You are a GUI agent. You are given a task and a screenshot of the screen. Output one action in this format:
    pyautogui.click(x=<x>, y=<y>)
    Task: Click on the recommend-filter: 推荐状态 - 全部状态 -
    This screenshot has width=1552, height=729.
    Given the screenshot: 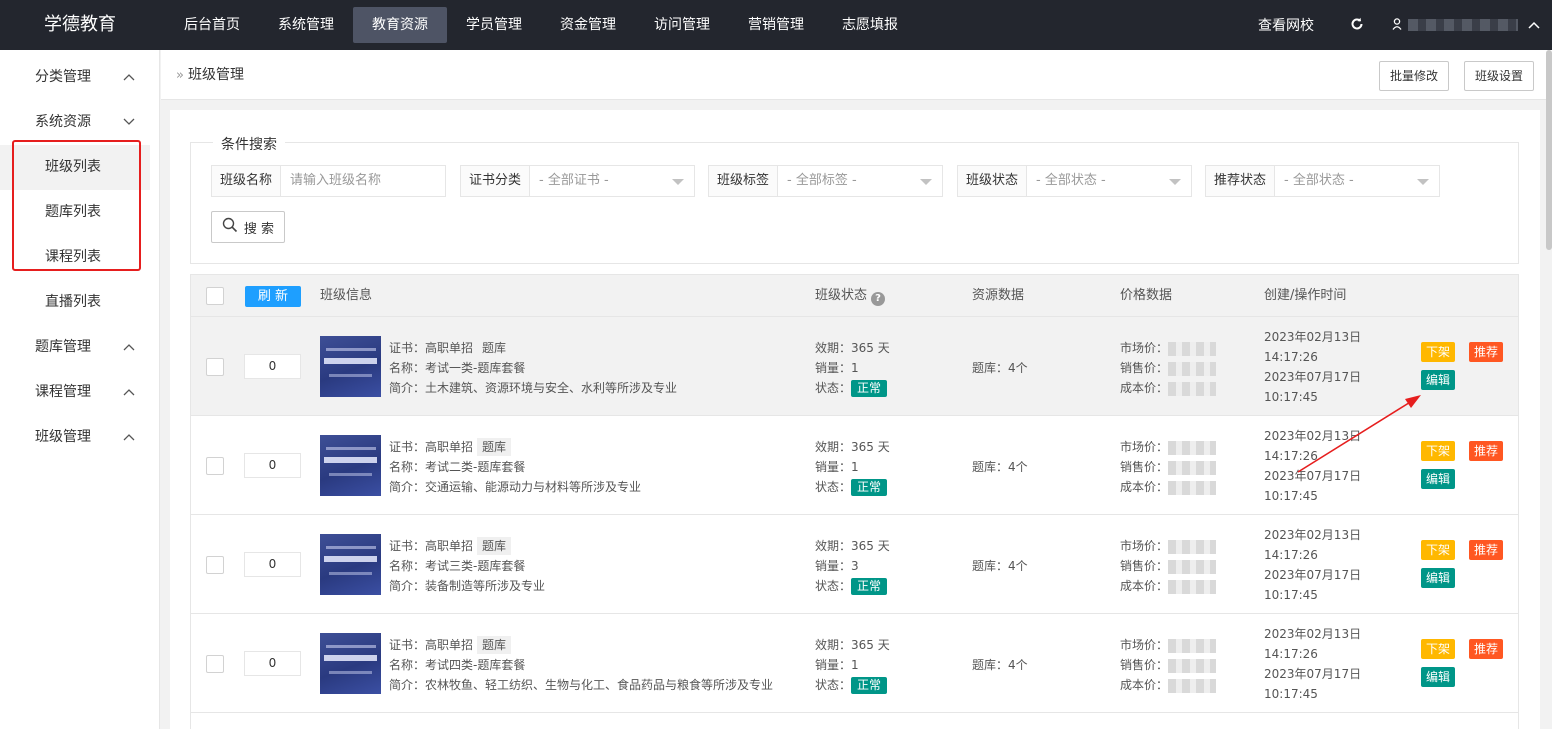 What is the action you would take?
    pyautogui.click(x=1322, y=181)
    